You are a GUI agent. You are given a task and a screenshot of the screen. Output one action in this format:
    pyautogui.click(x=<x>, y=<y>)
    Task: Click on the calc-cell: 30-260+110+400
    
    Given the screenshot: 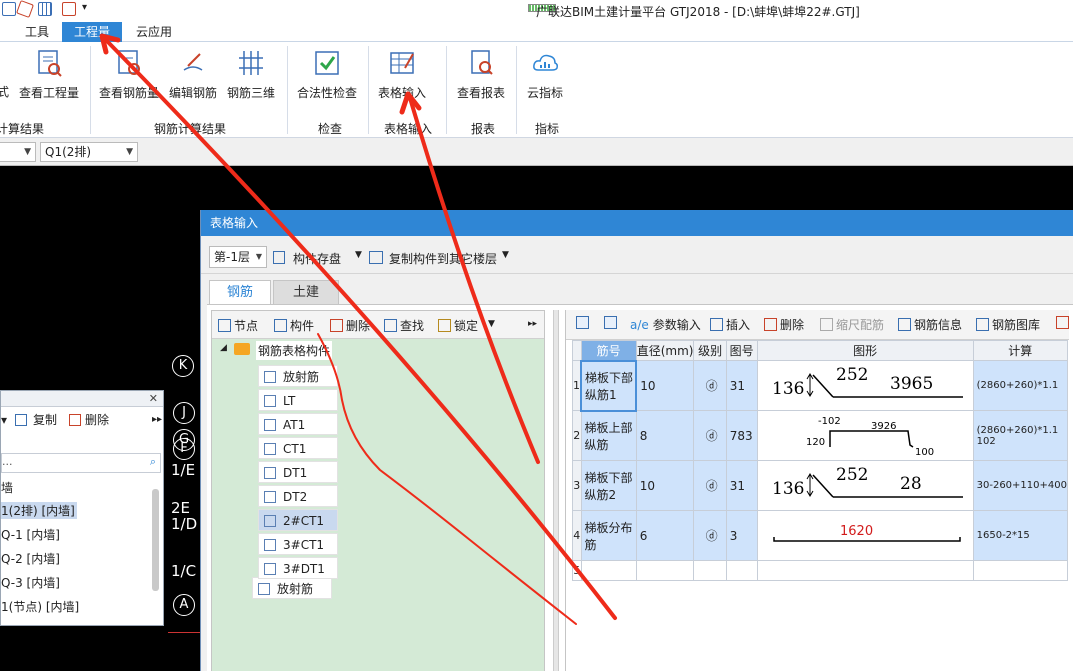 What is the action you would take?
    pyautogui.click(x=1020, y=485)
    